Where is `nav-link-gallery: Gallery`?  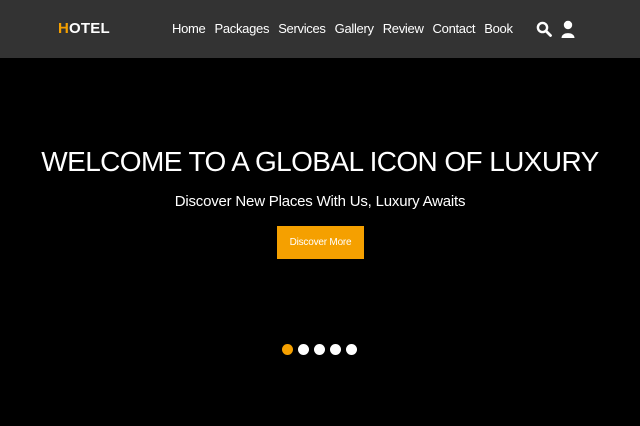 nav-link-gallery: Gallery is located at coordinates (354, 29).